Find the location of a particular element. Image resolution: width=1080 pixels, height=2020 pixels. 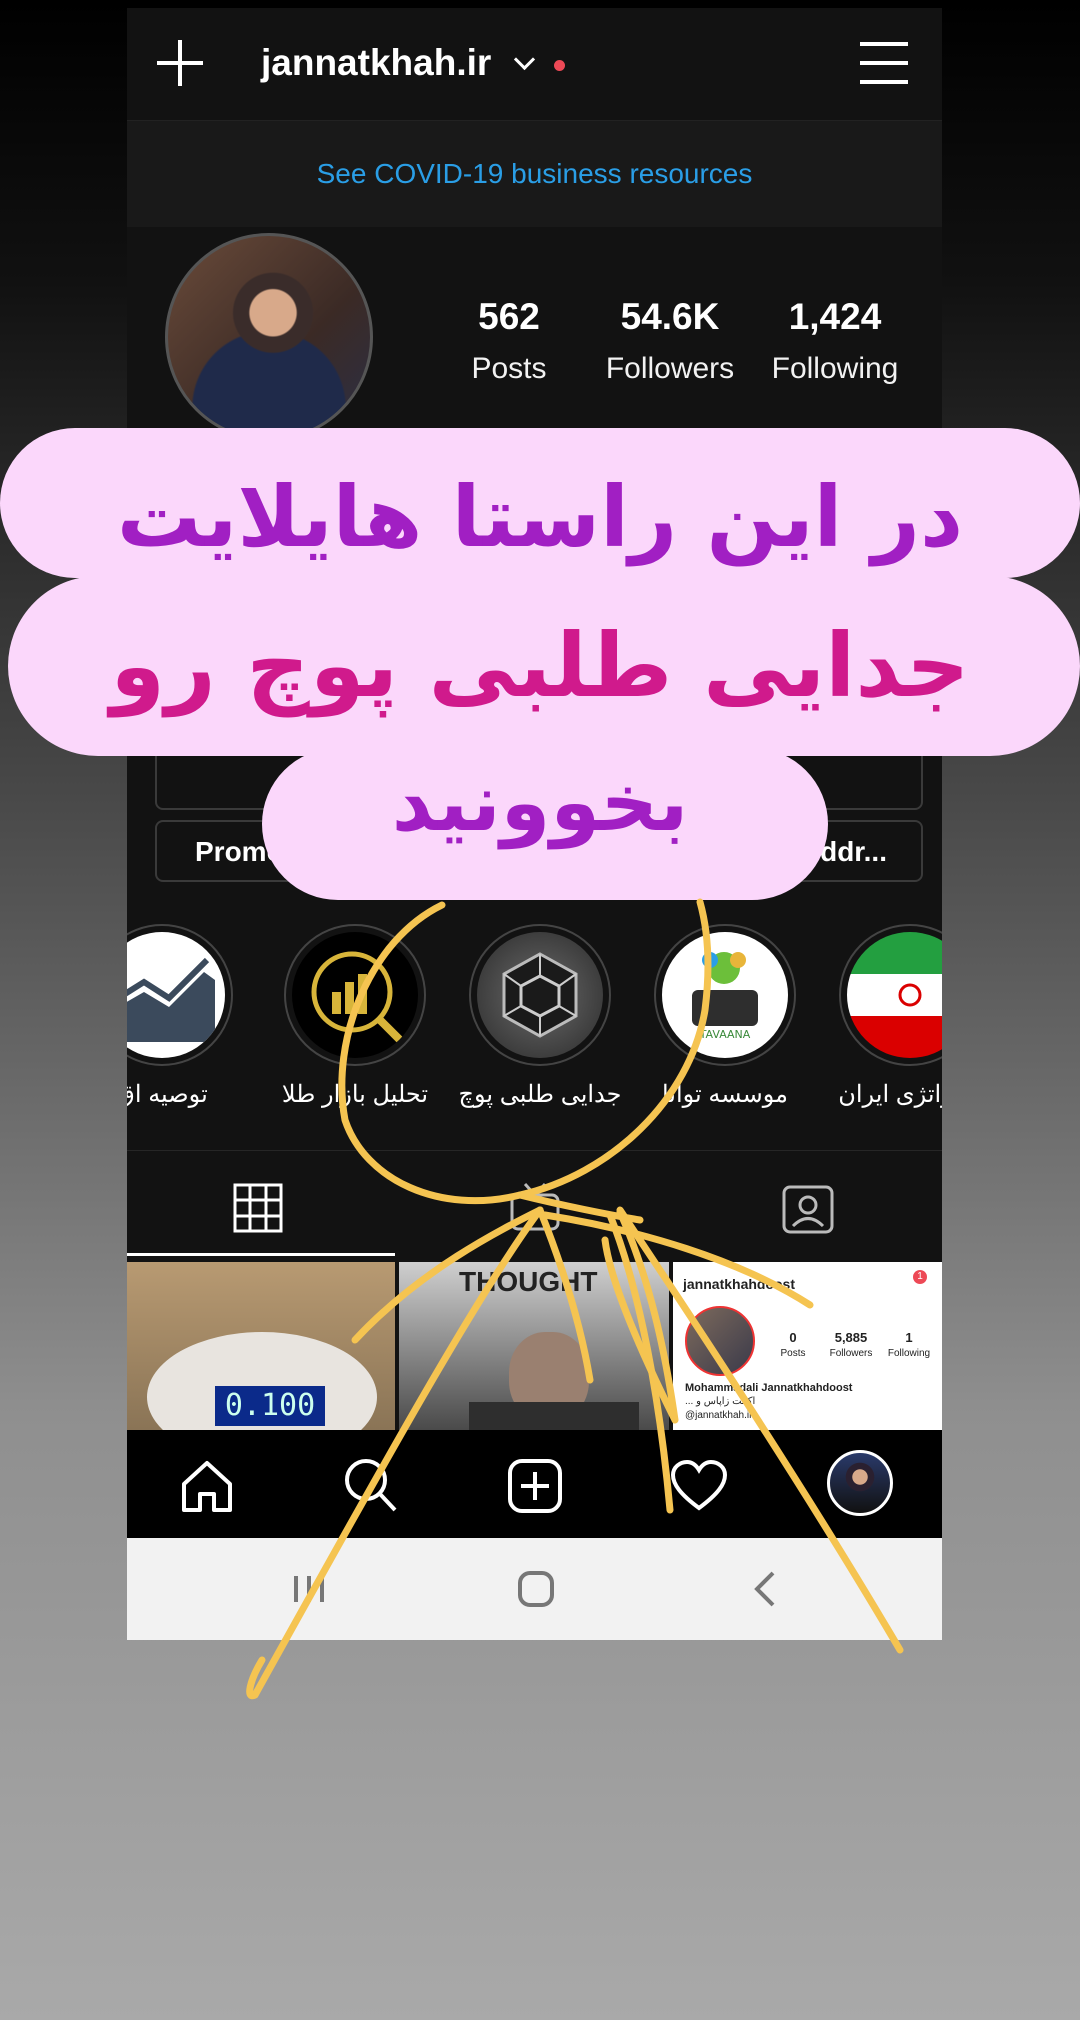

highlight-separatism: جدایی طلبی پوچ is located at coordinates (540, 1016).